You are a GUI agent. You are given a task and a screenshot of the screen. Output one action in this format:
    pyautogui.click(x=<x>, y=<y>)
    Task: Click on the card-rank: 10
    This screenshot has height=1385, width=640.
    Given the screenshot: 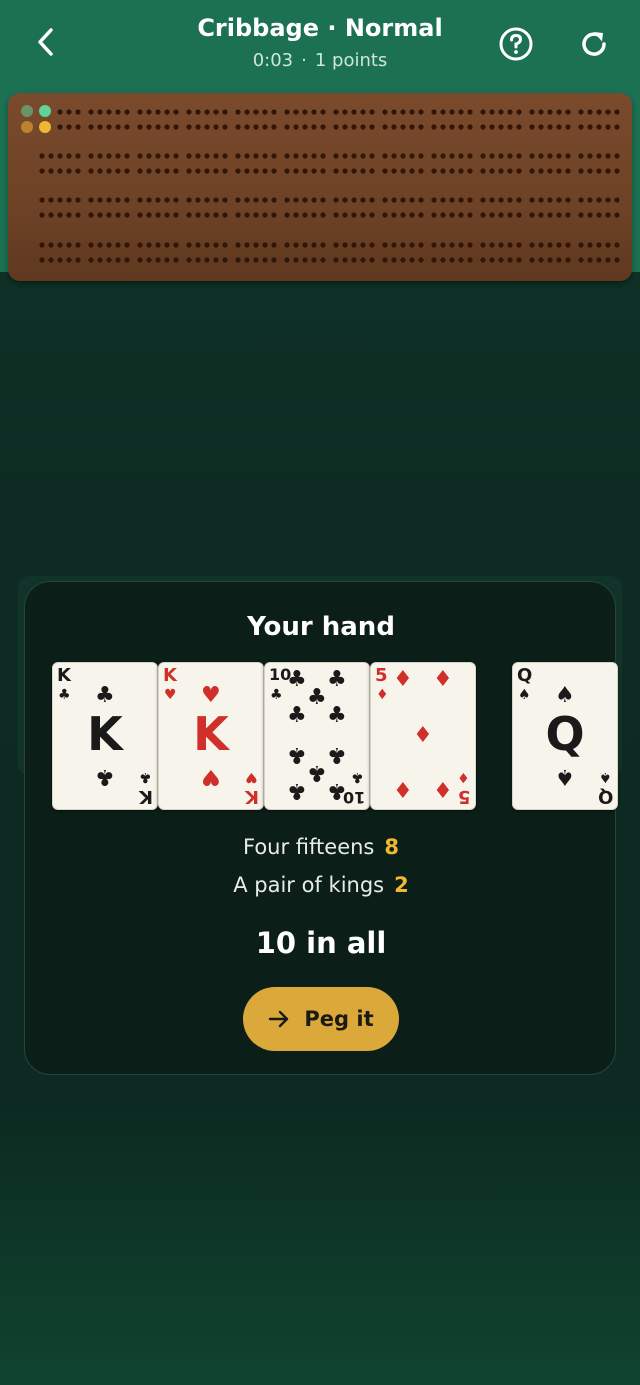 What is the action you would take?
    pyautogui.click(x=353, y=797)
    